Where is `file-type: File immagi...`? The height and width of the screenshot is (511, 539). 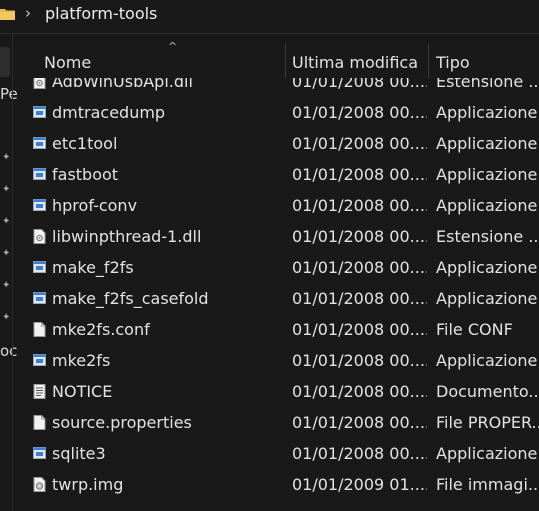
file-type: File immagi... is located at coordinates (487, 484).